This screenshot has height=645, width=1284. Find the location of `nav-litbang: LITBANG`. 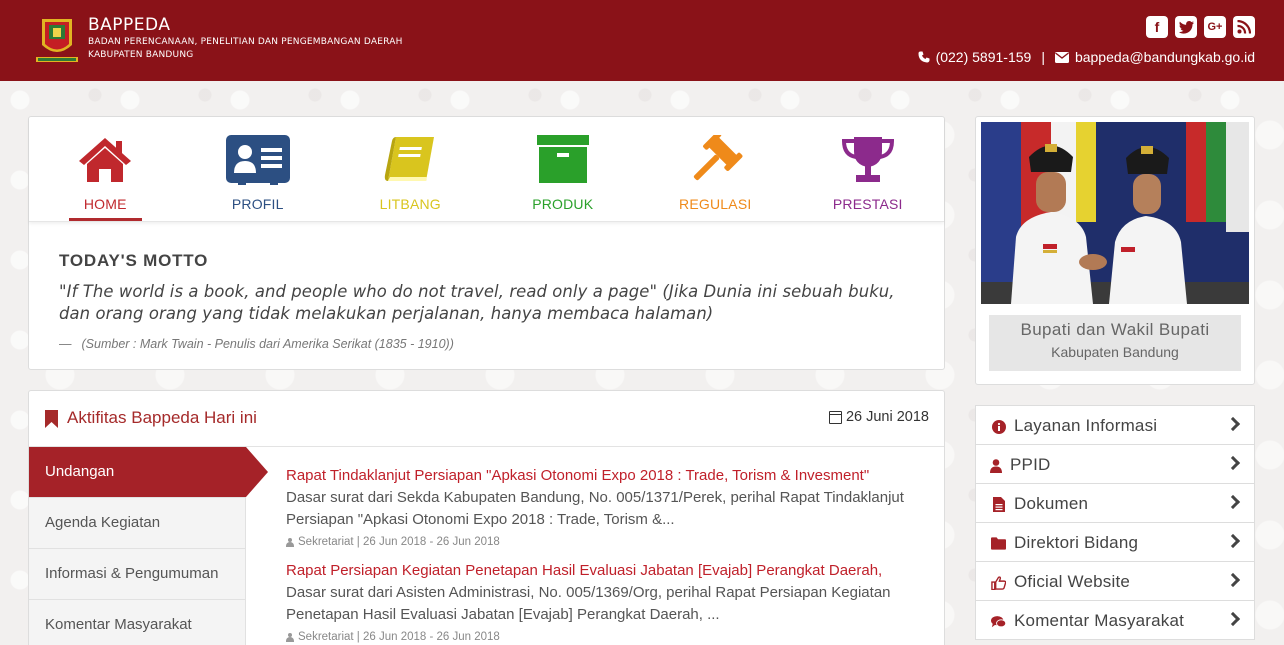

nav-litbang: LITBANG is located at coordinates (410, 169).